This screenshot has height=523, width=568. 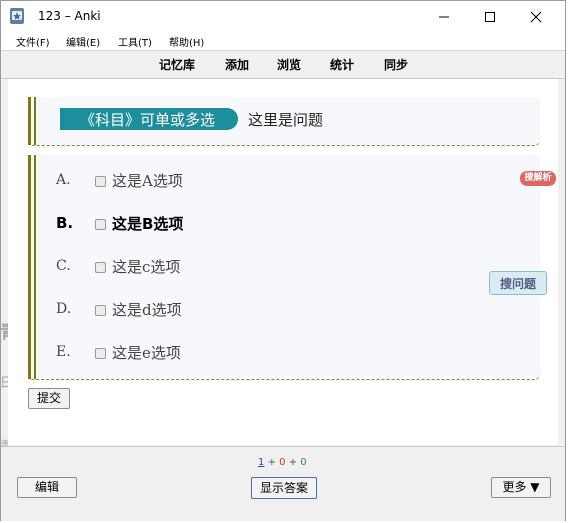 What do you see at coordinates (396, 64) in the screenshot?
I see `toolbar-sync: 同步` at bounding box center [396, 64].